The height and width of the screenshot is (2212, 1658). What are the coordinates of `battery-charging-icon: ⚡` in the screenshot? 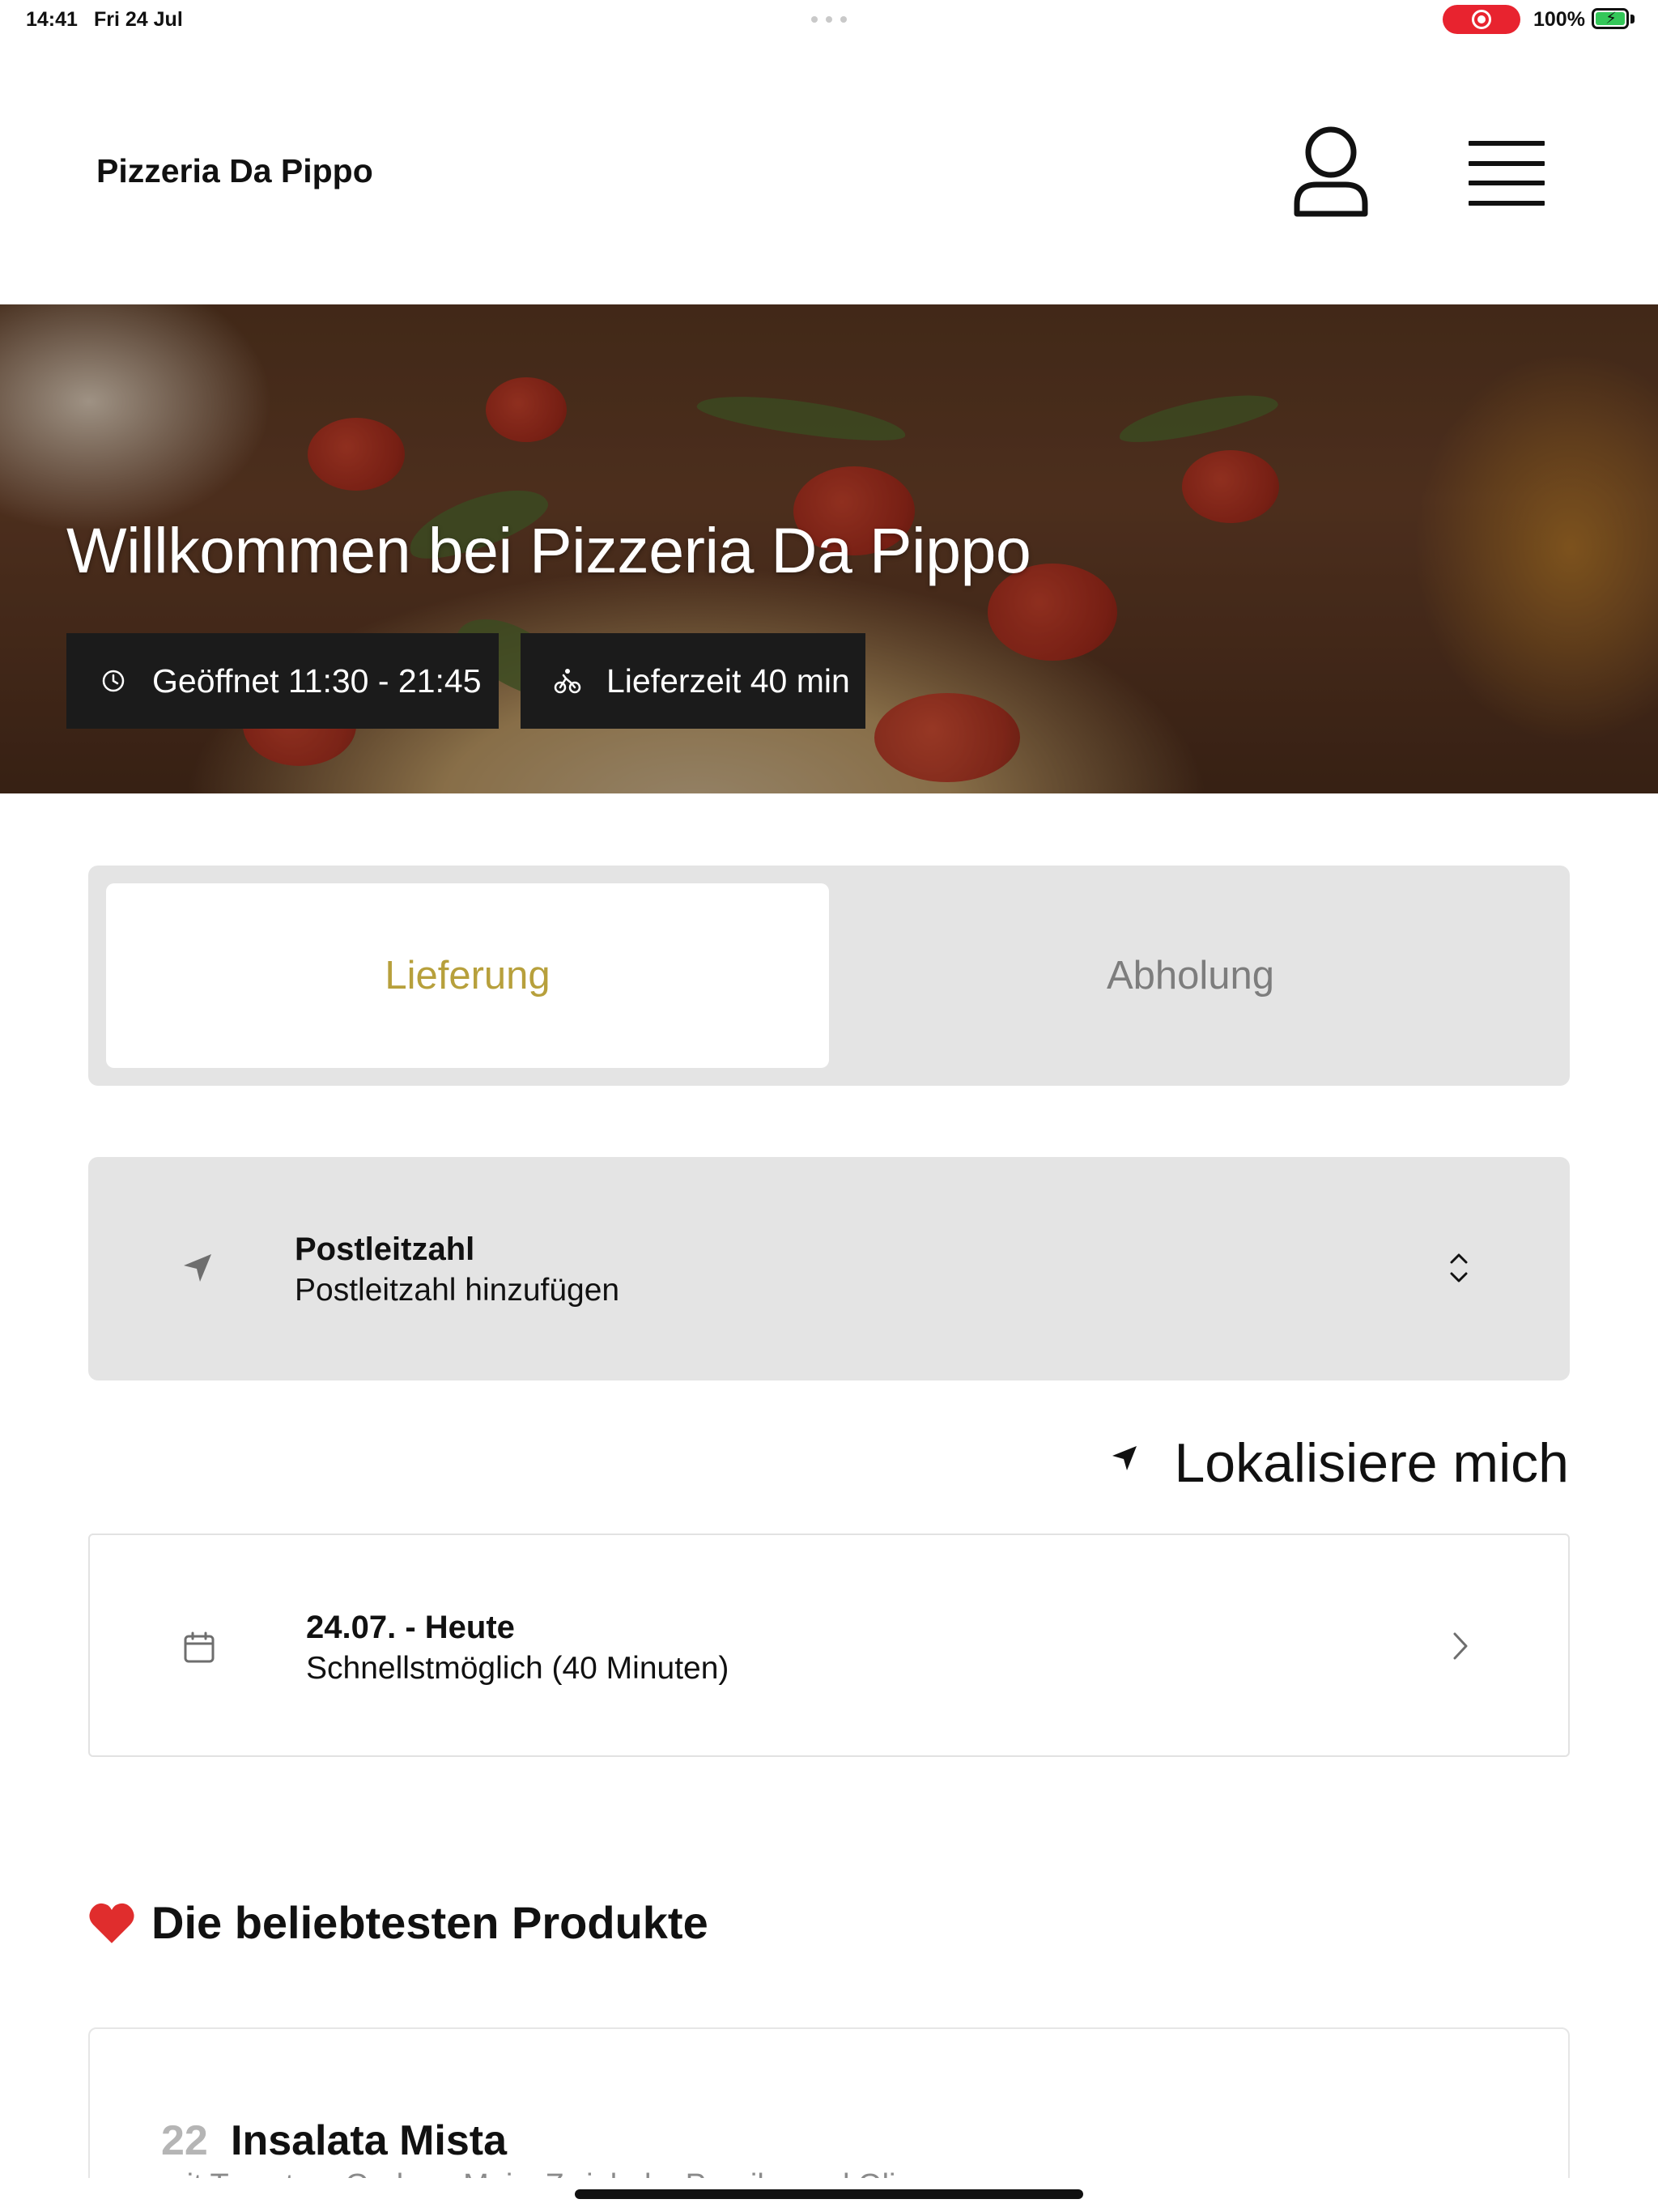 It's located at (1610, 19).